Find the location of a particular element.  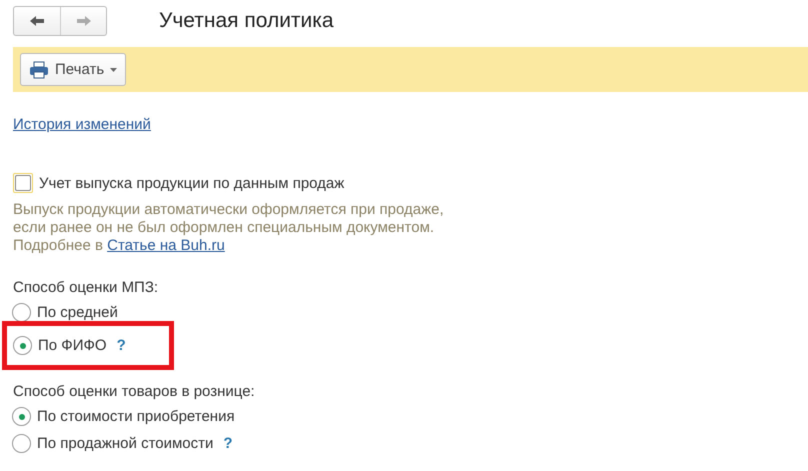

radio-label: По стоимости приобретения is located at coordinates (136, 416).